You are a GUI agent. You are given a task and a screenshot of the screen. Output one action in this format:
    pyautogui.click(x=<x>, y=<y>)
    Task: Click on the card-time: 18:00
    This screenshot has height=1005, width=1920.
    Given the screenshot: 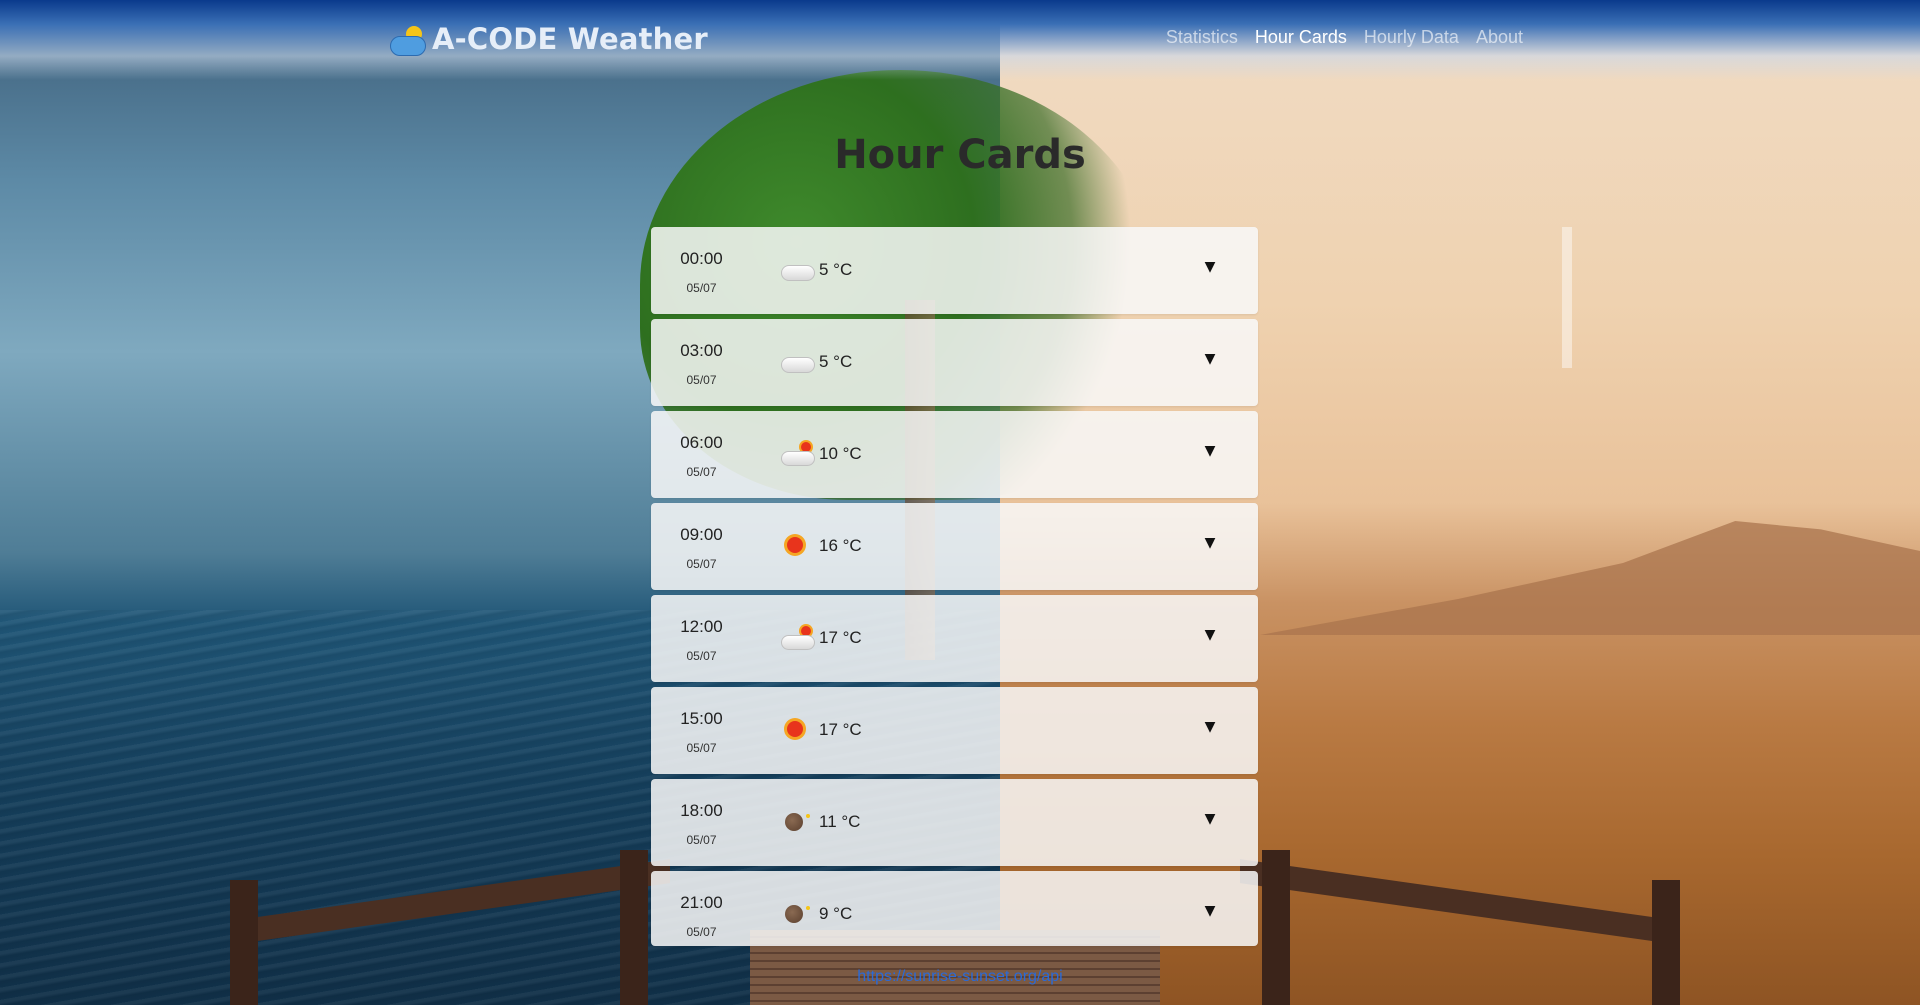 What is the action you would take?
    pyautogui.click(x=701, y=810)
    